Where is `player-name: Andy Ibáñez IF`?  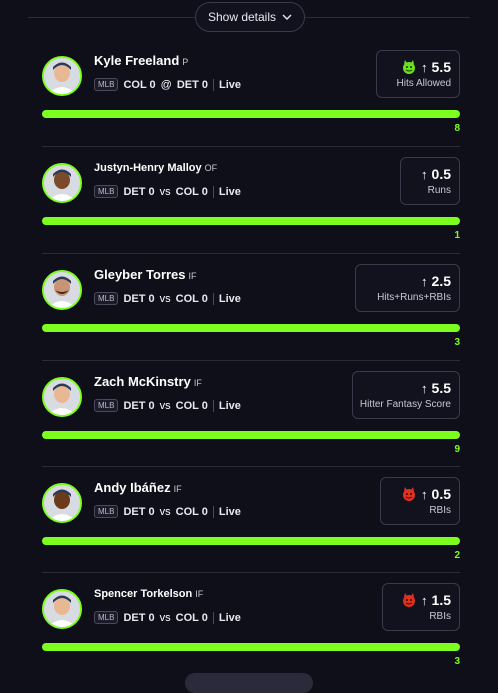 player-name: Andy Ibáñez IF is located at coordinates (138, 487).